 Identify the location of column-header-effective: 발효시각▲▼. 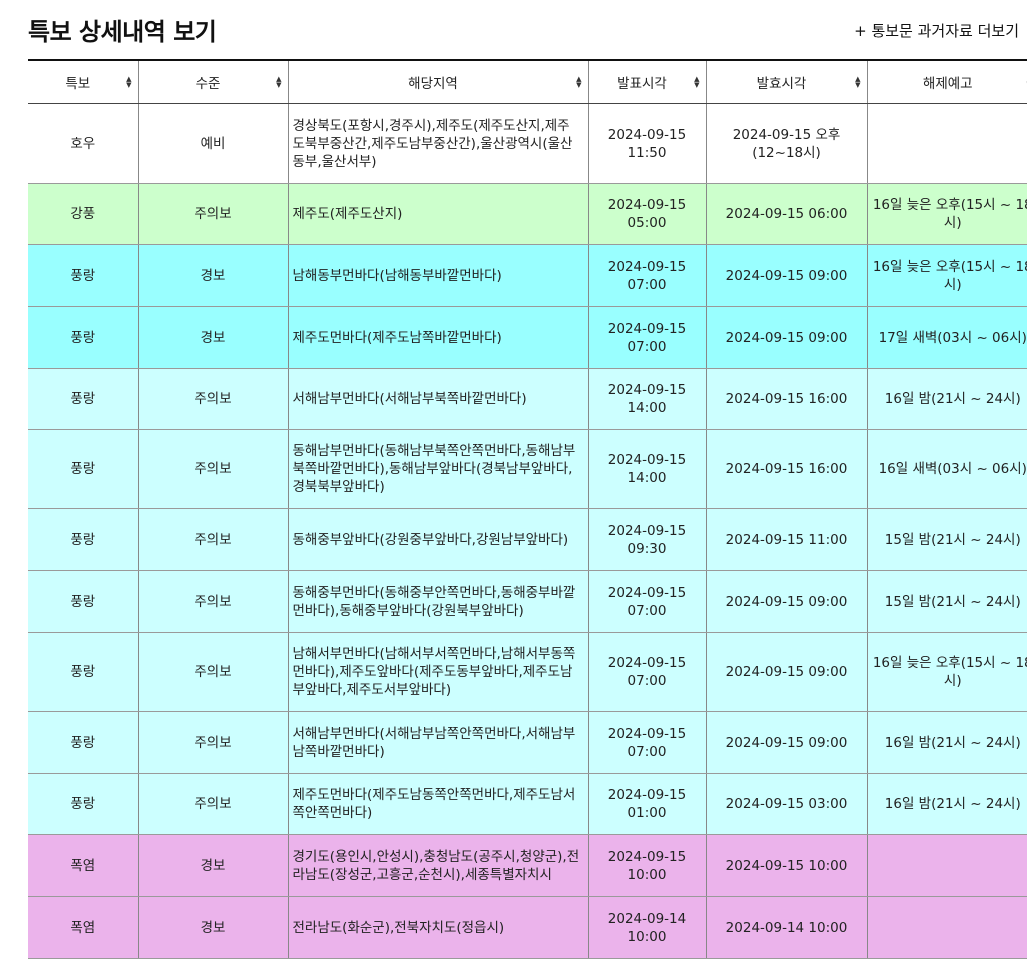
(786, 82).